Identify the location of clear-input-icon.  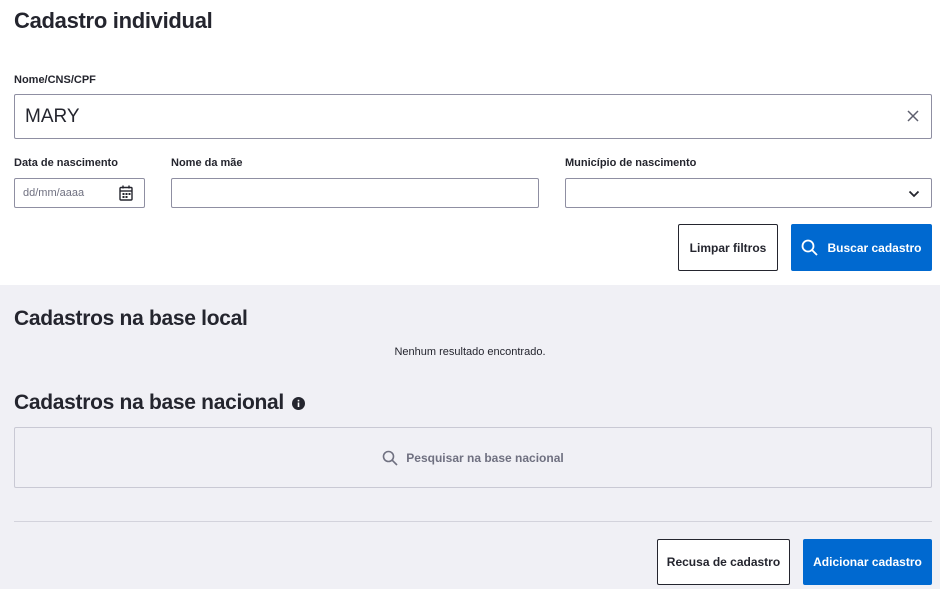
(913, 116).